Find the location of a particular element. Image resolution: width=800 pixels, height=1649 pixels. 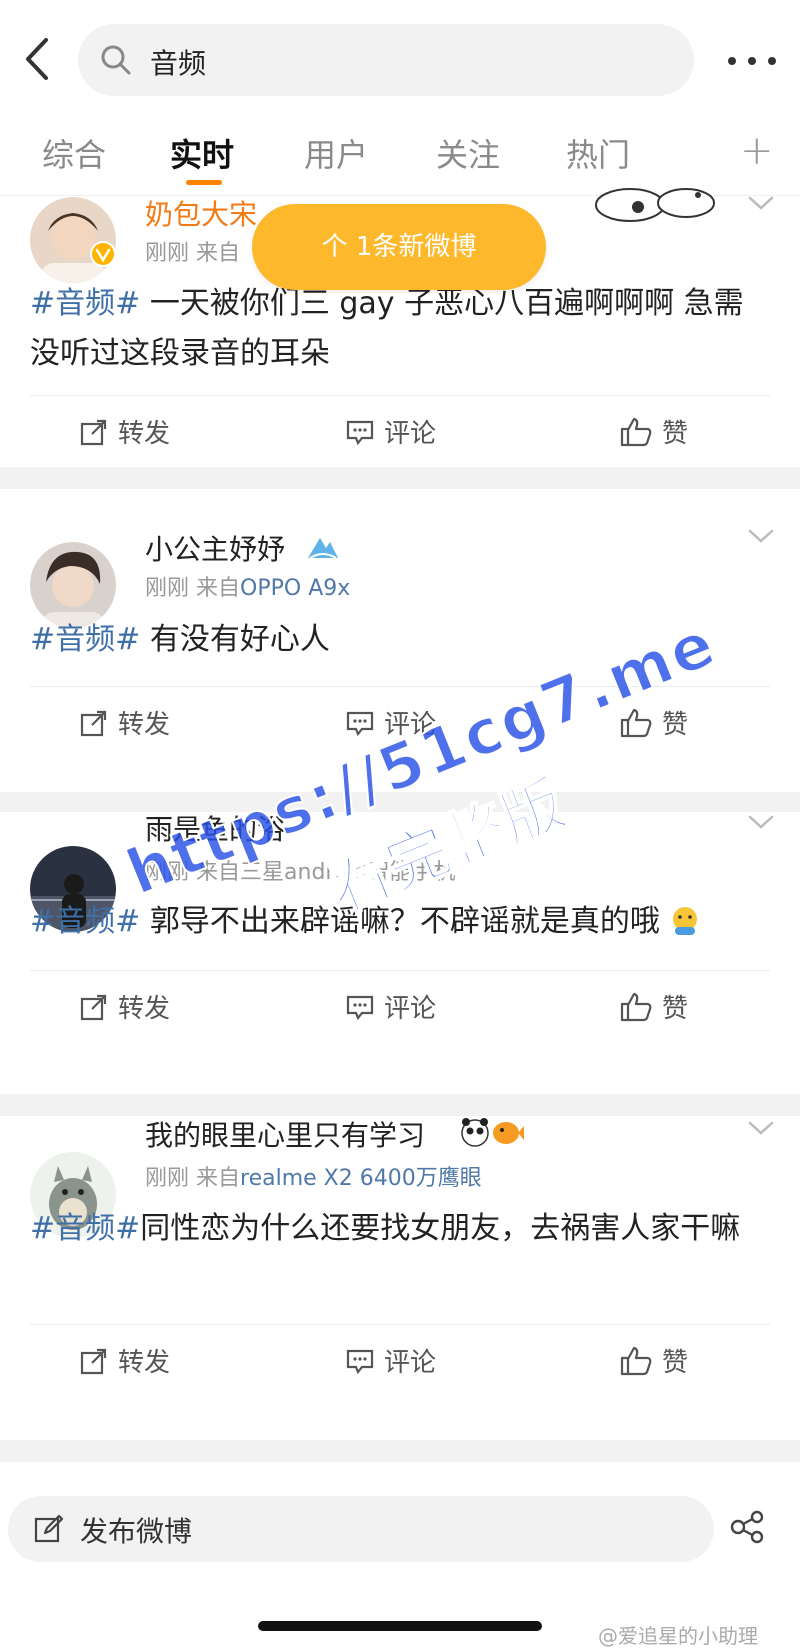

back-button is located at coordinates (42, 61).